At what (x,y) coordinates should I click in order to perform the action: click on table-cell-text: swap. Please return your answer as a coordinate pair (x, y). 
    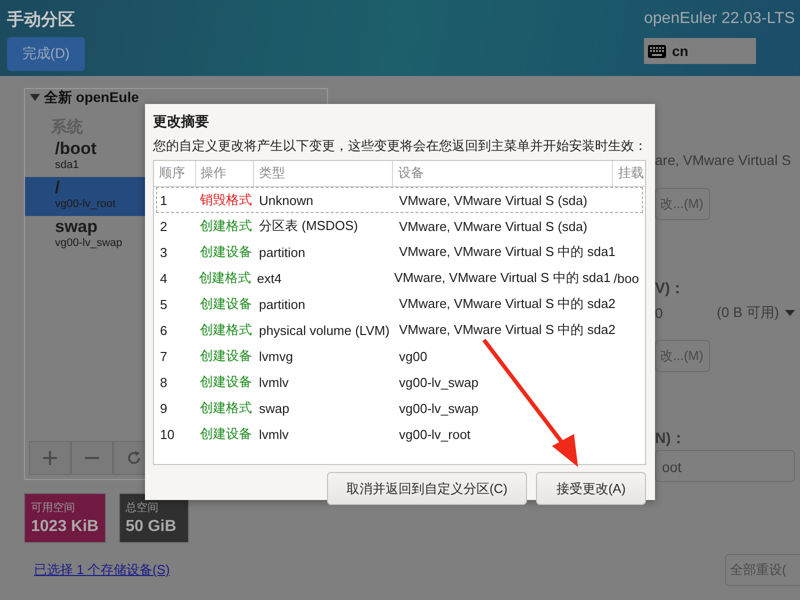
    Looking at the image, I should click on (274, 408).